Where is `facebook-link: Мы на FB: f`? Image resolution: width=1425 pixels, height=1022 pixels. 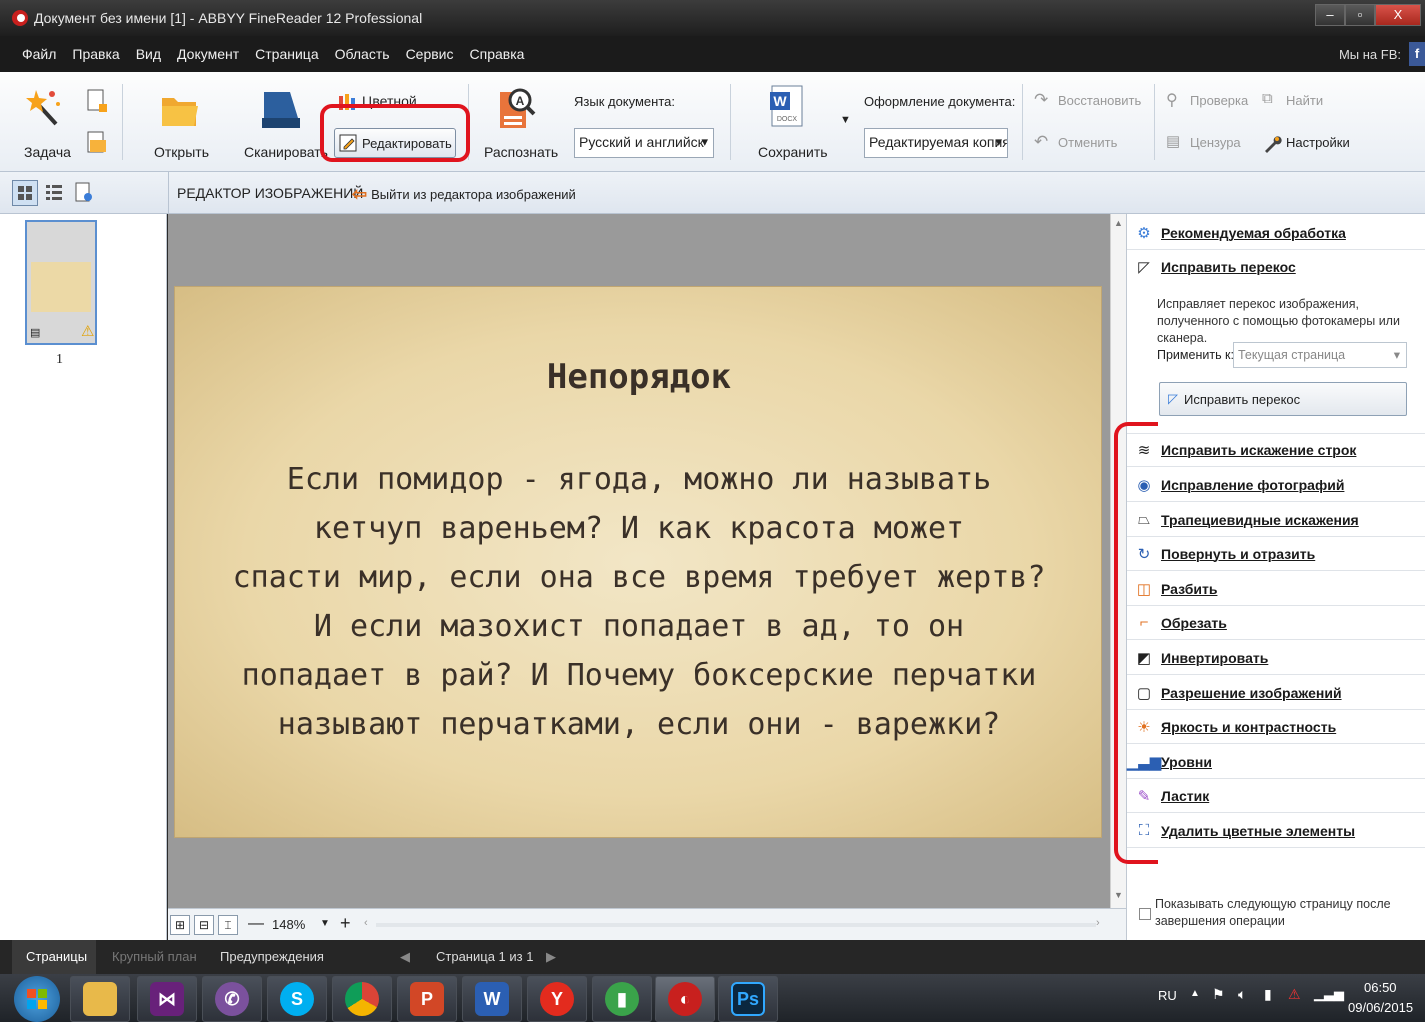 facebook-link: Мы на FB: f is located at coordinates (1382, 54).